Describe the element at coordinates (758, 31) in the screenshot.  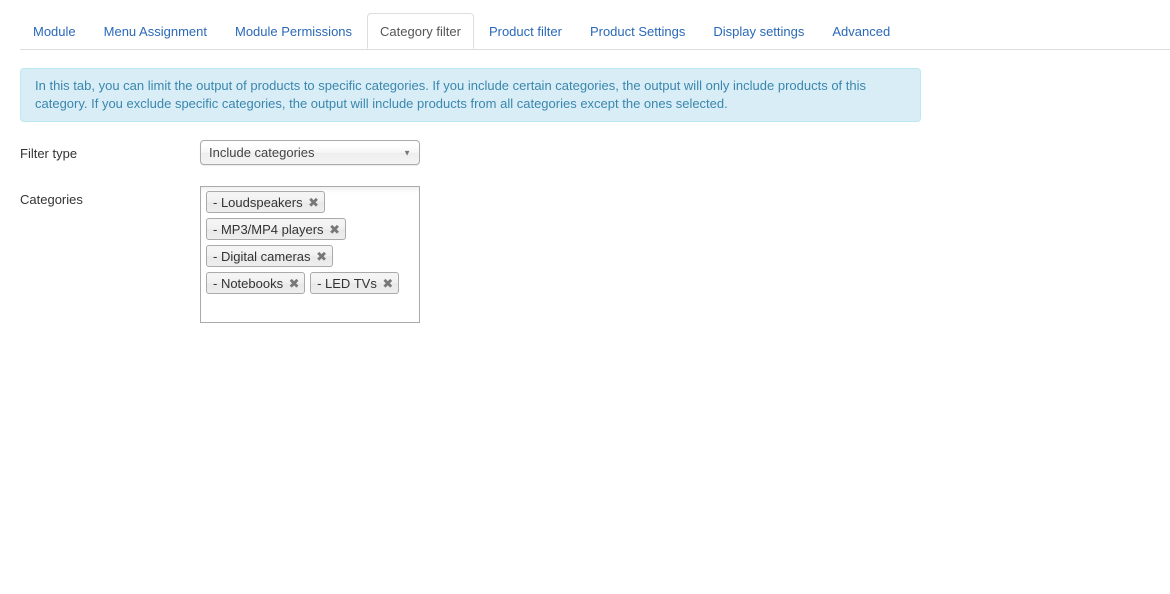
I see `tab-display-settings: Display settings` at that location.